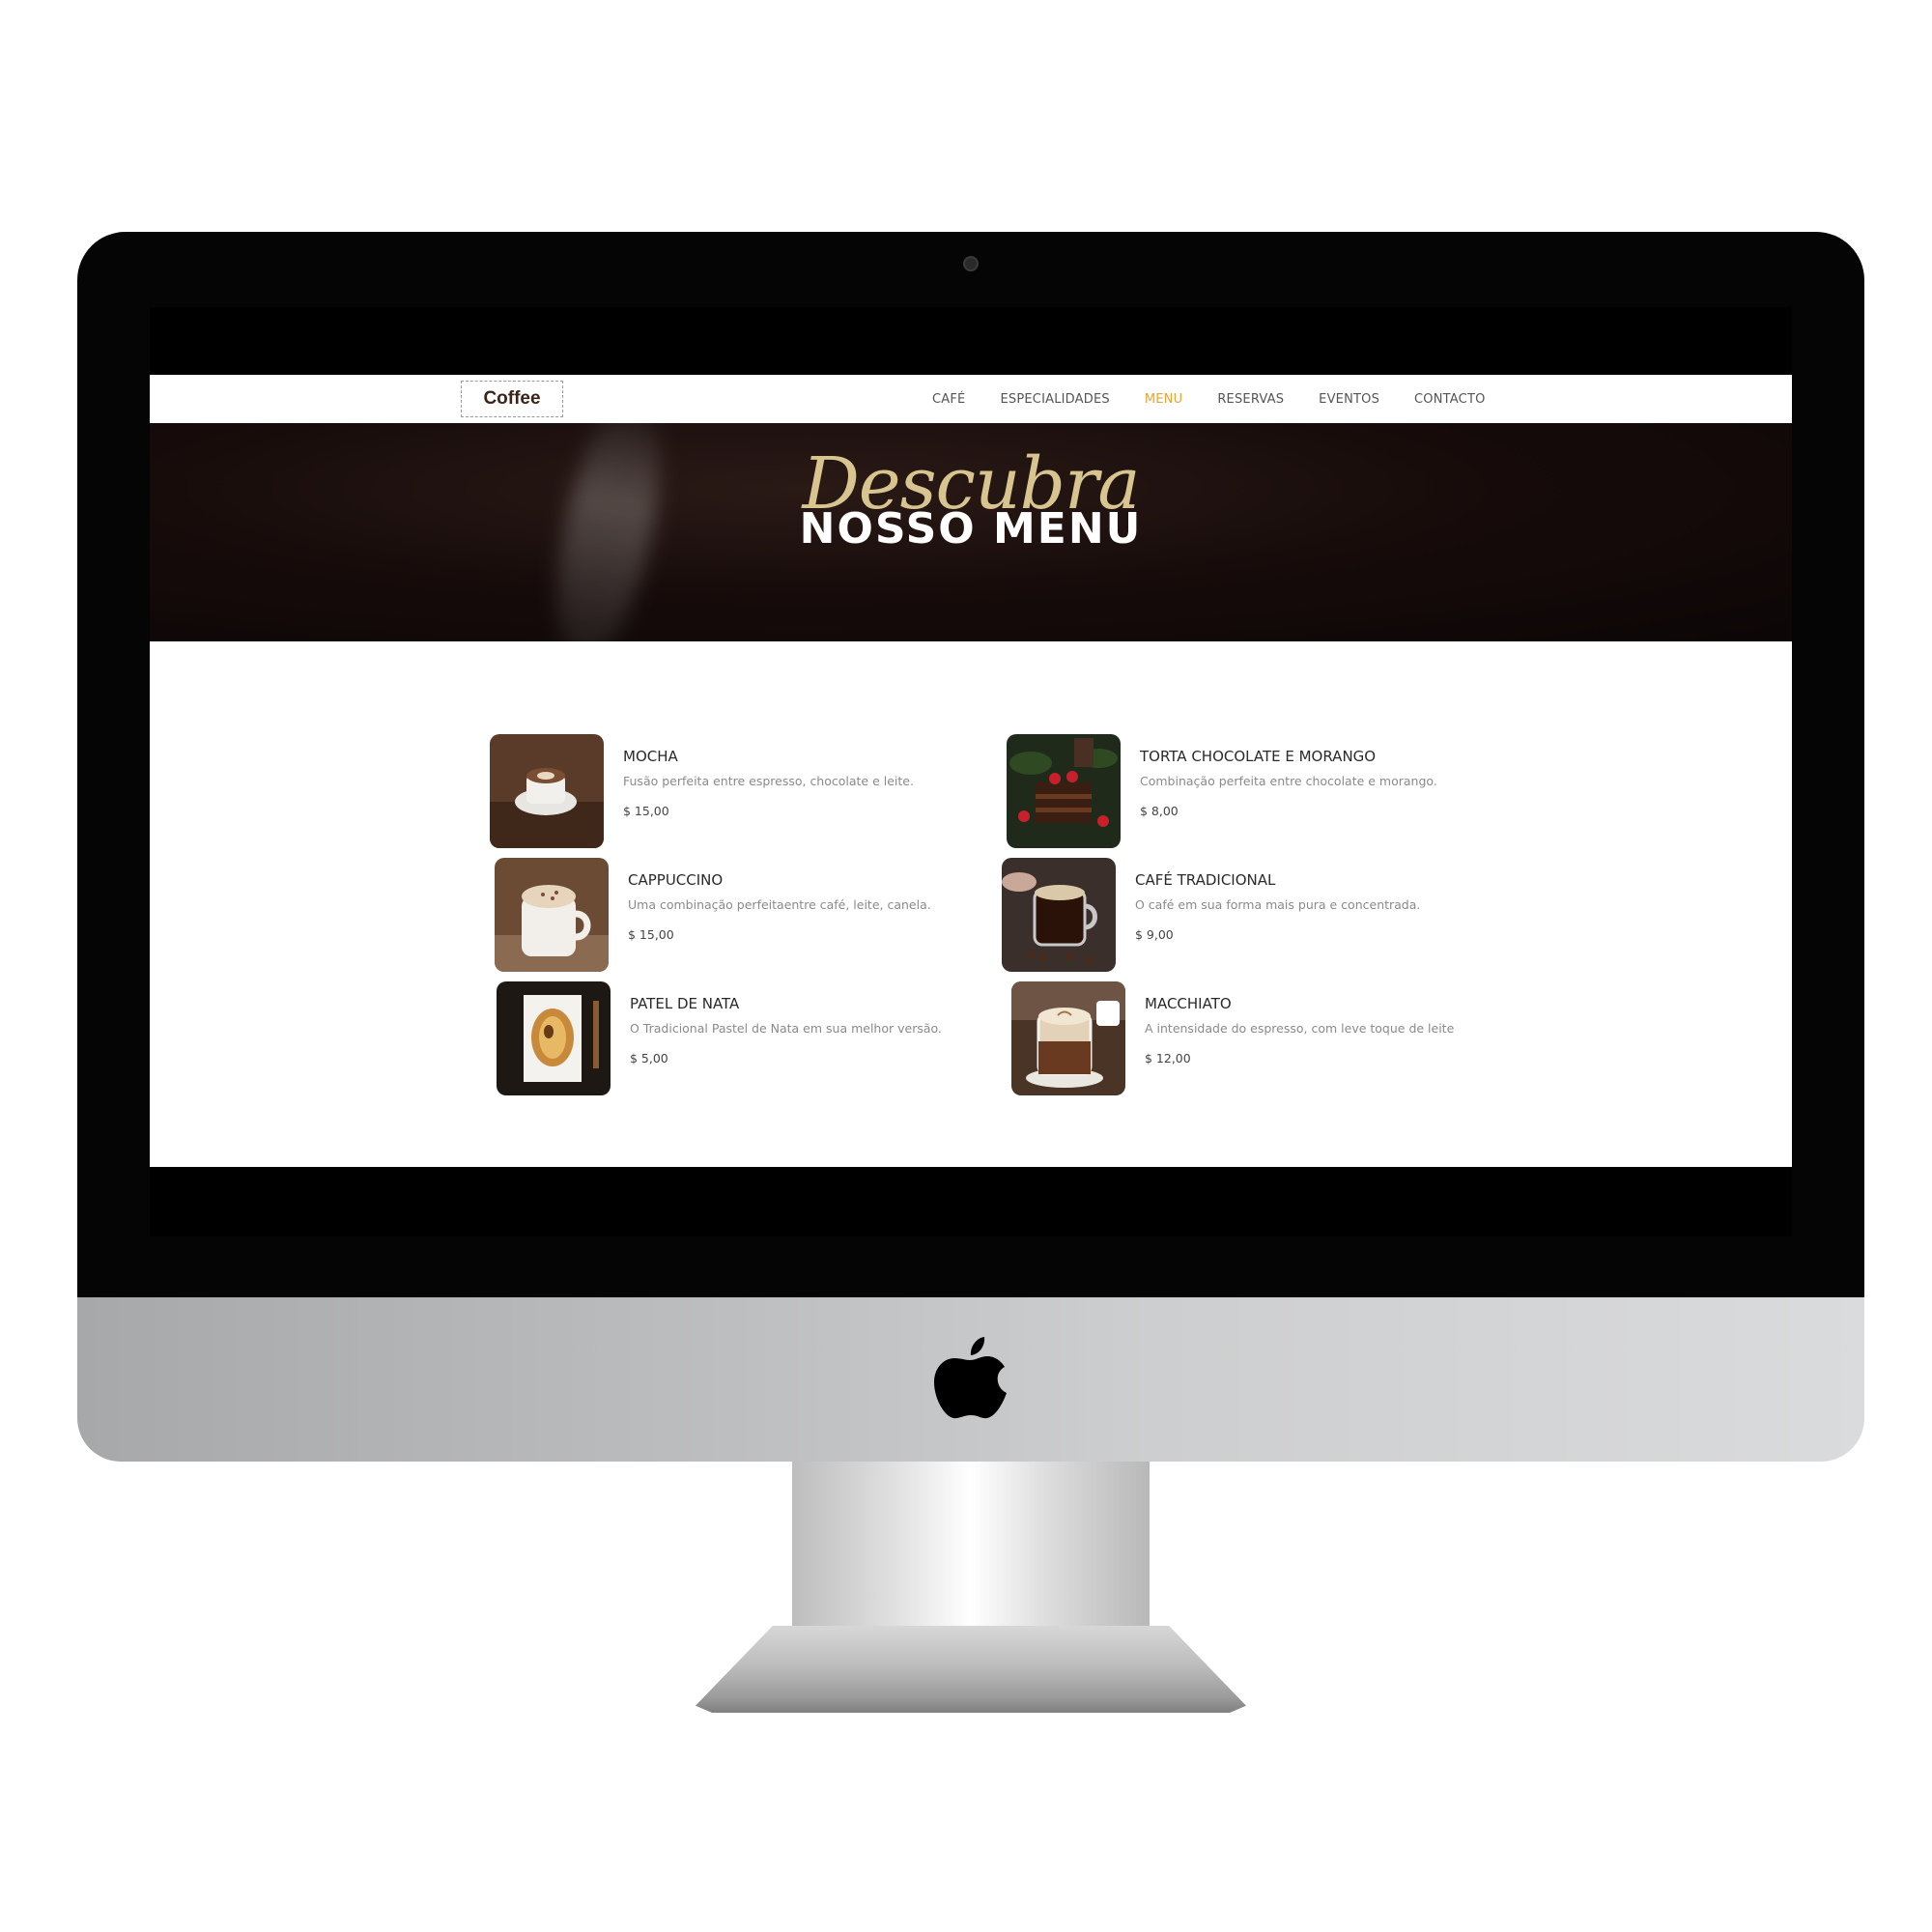  I want to click on hero-title: NOSSO MENU, so click(971, 529).